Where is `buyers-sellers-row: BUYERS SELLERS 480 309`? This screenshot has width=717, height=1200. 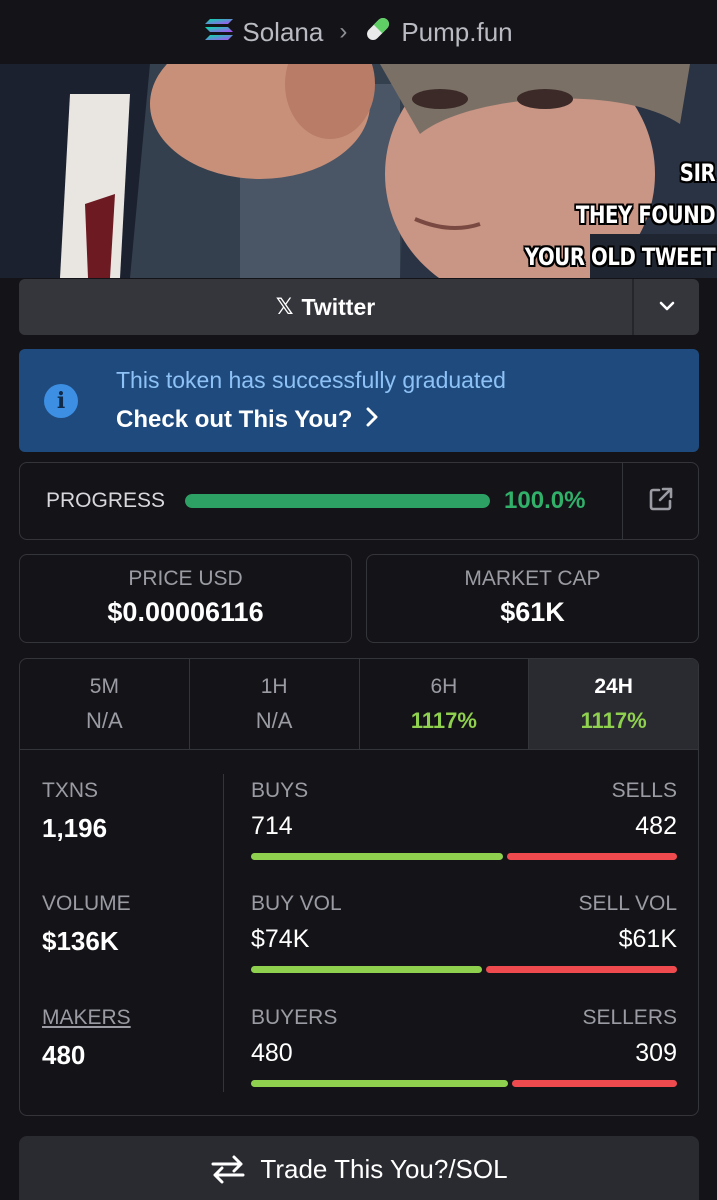 buyers-sellers-row: BUYERS SELLERS 480 309 is located at coordinates (464, 1046).